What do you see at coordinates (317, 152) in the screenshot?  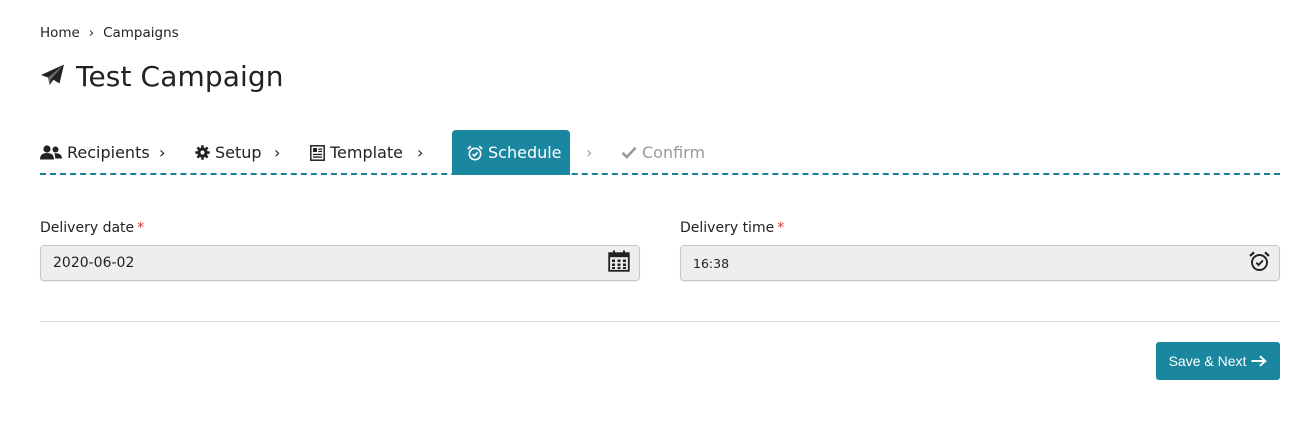 I see `template-icon` at bounding box center [317, 152].